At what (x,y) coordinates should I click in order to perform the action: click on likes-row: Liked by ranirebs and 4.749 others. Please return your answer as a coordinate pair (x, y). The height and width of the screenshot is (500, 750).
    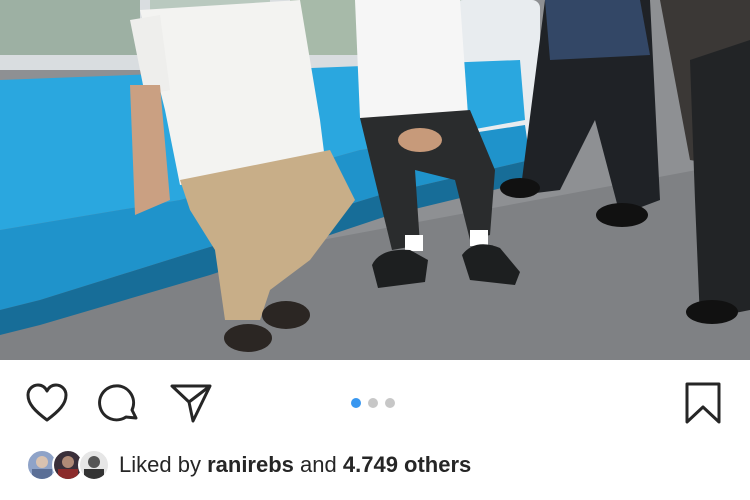
    Looking at the image, I should click on (375, 465).